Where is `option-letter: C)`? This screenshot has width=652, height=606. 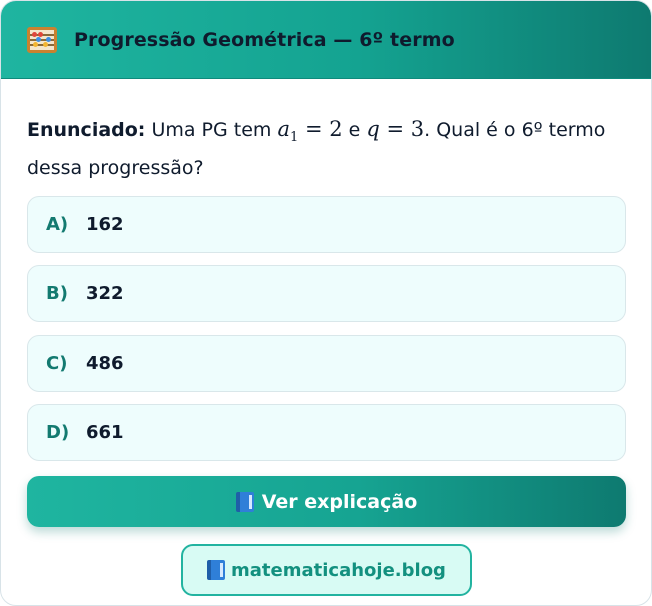 option-letter: C) is located at coordinates (57, 363).